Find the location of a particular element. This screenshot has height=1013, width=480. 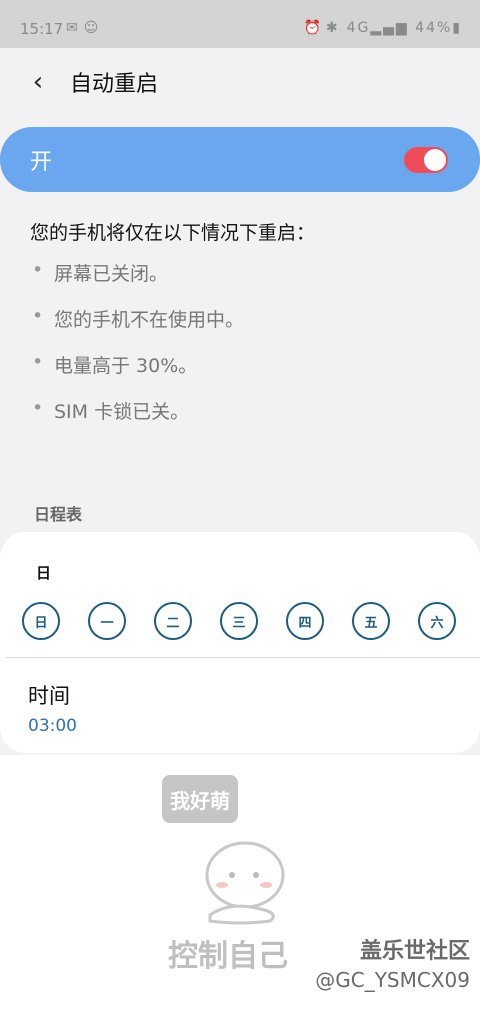

status-time: 15:17 is located at coordinates (42, 29).